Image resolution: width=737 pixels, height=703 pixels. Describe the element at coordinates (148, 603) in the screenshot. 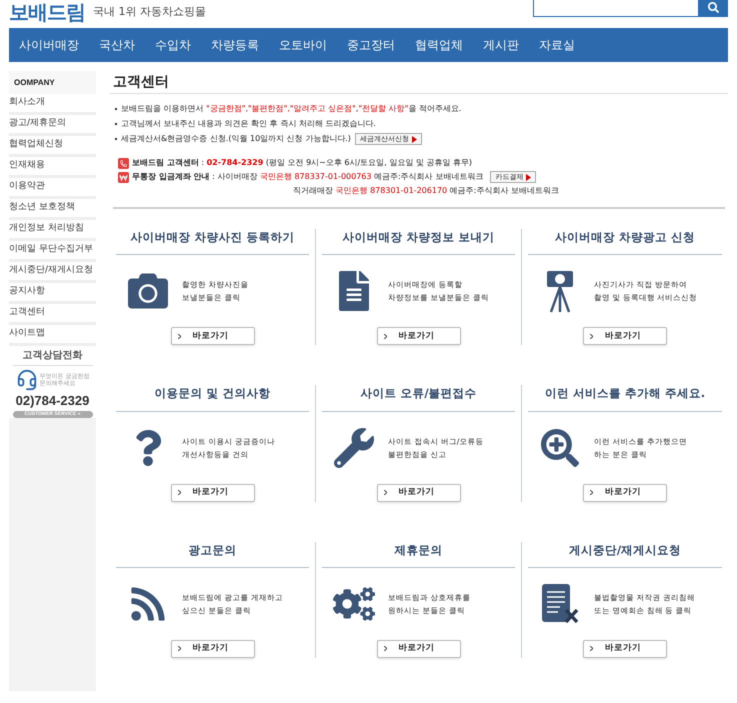

I see `rss-icon` at that location.